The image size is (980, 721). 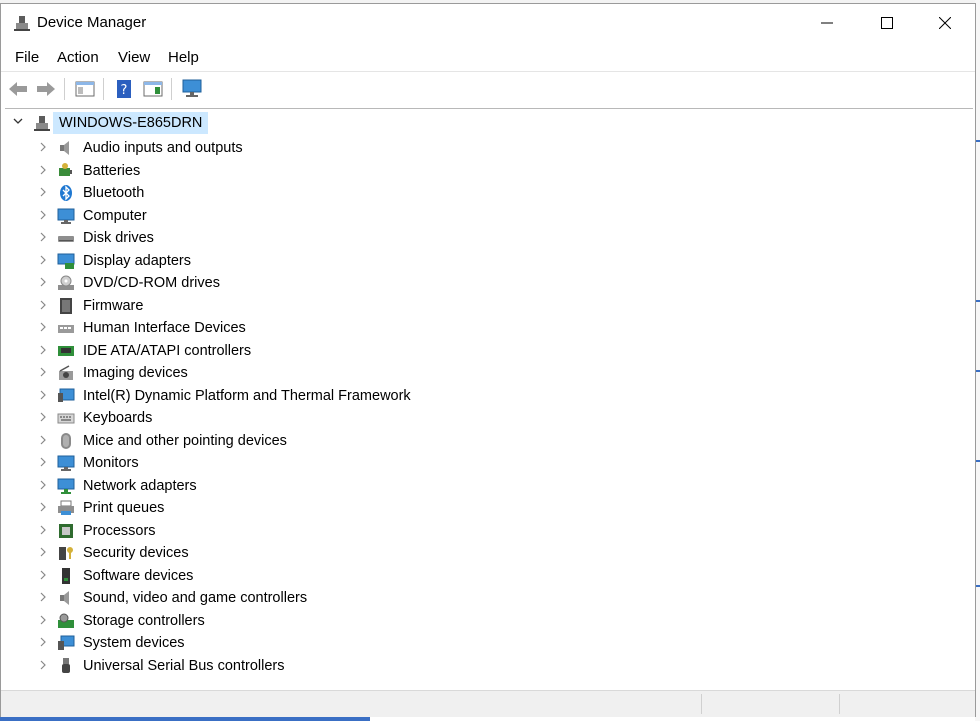 I want to click on scan-hardware-button, so click(x=192, y=89).